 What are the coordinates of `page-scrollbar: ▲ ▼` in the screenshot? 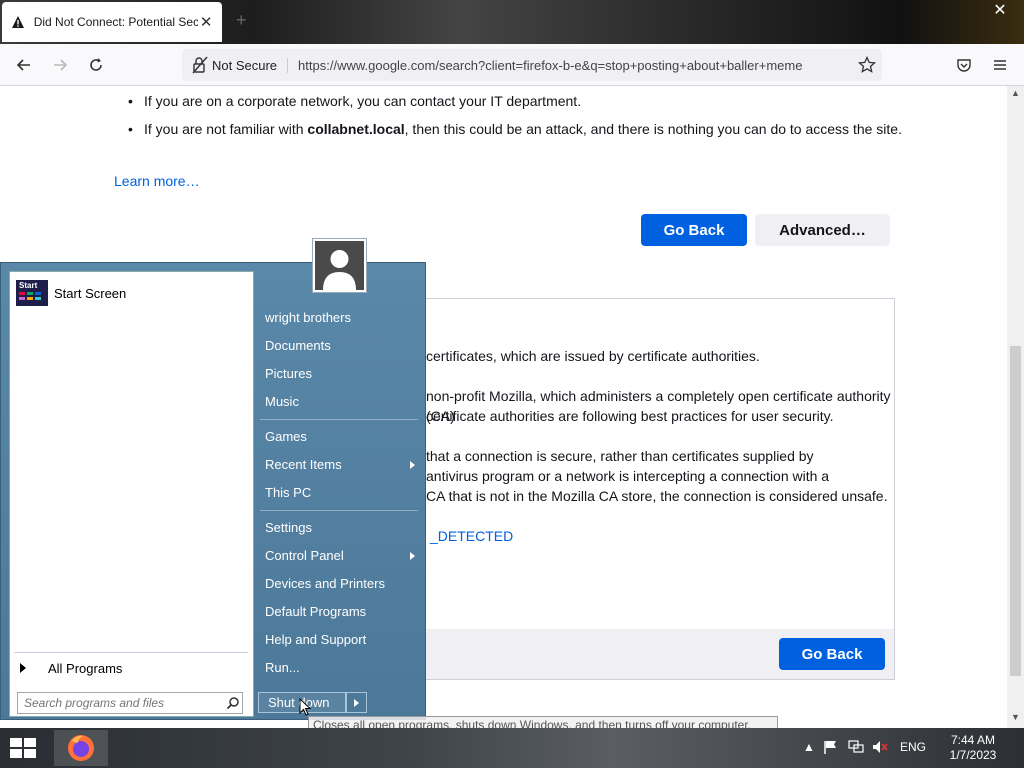 It's located at (1015, 407).